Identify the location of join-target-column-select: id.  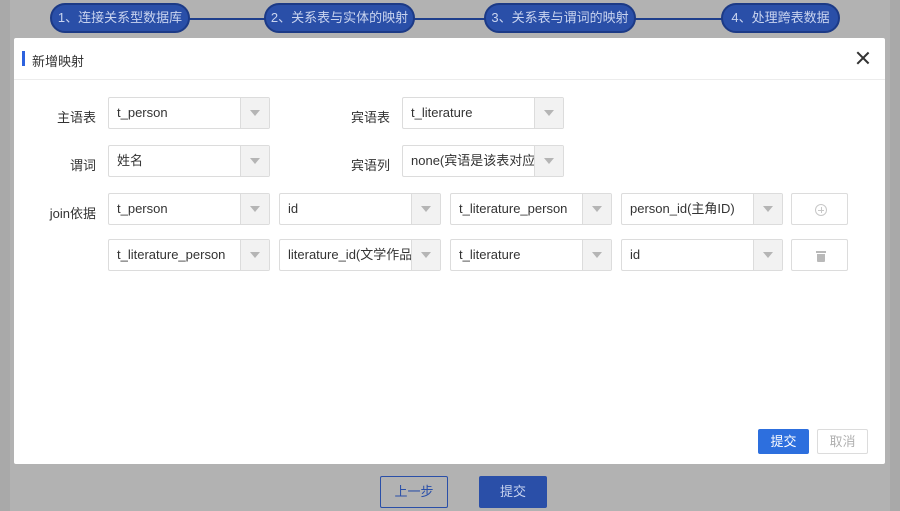
(702, 255).